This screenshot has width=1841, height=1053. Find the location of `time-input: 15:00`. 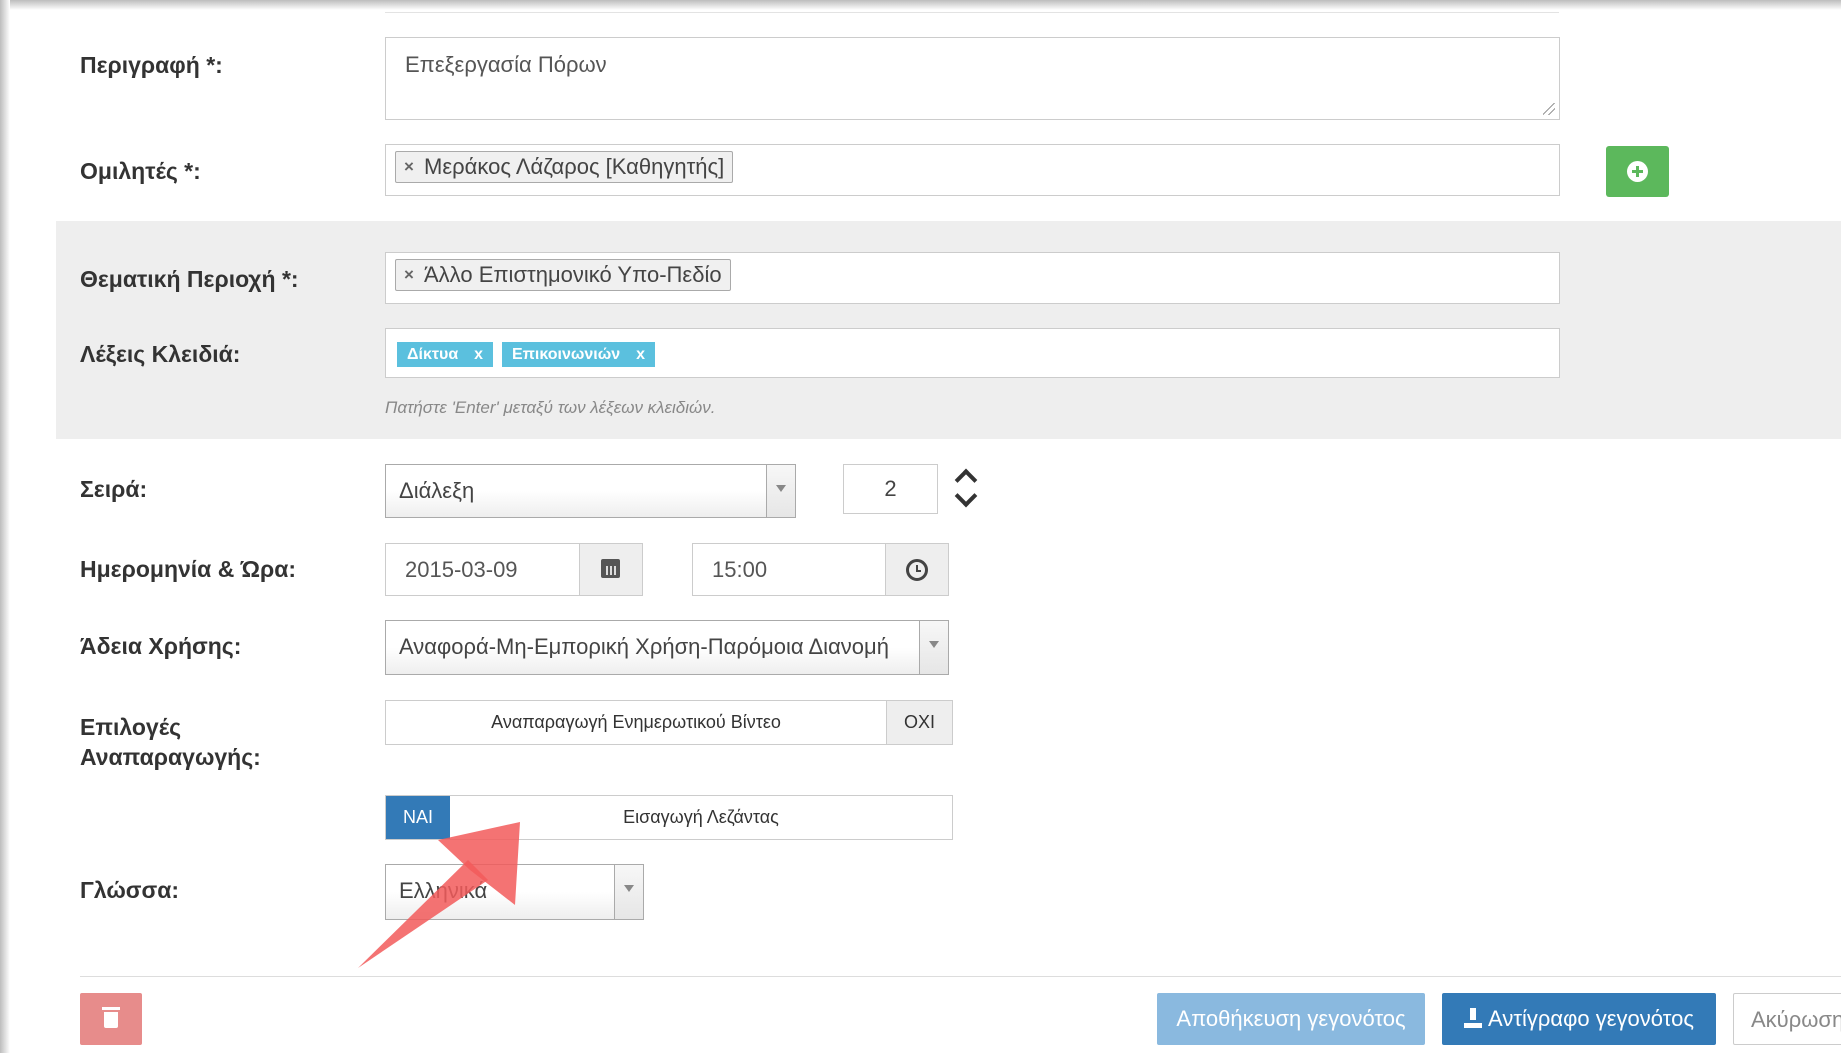

time-input: 15:00 is located at coordinates (820, 569).